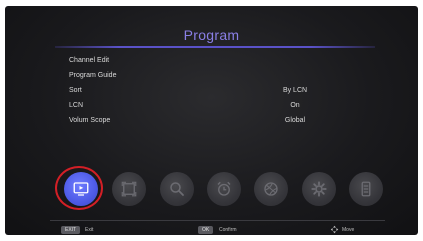  What do you see at coordinates (75, 90) in the screenshot?
I see `menu-item-label: Sort` at bounding box center [75, 90].